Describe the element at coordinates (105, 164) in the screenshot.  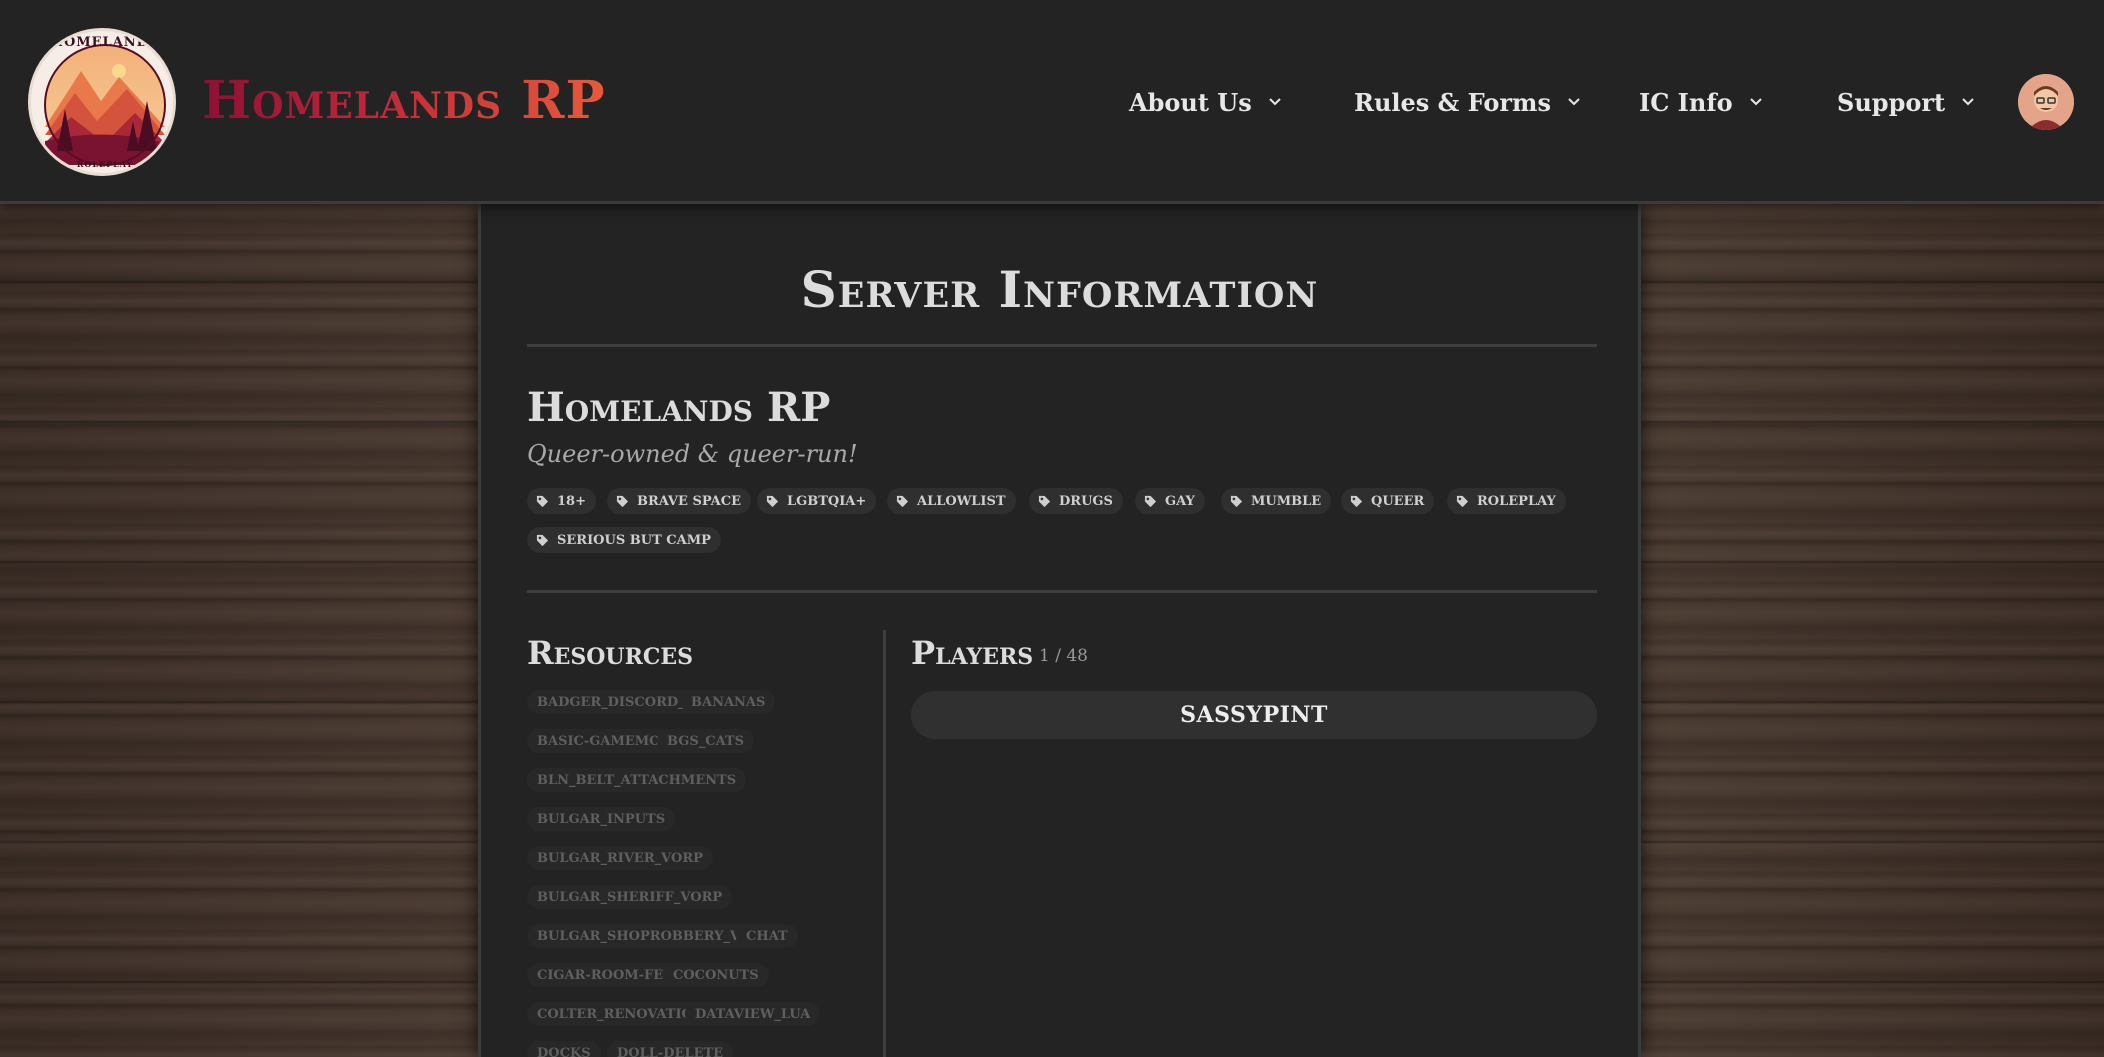
I see `logo-bottom-text: ROLEPLAY` at that location.